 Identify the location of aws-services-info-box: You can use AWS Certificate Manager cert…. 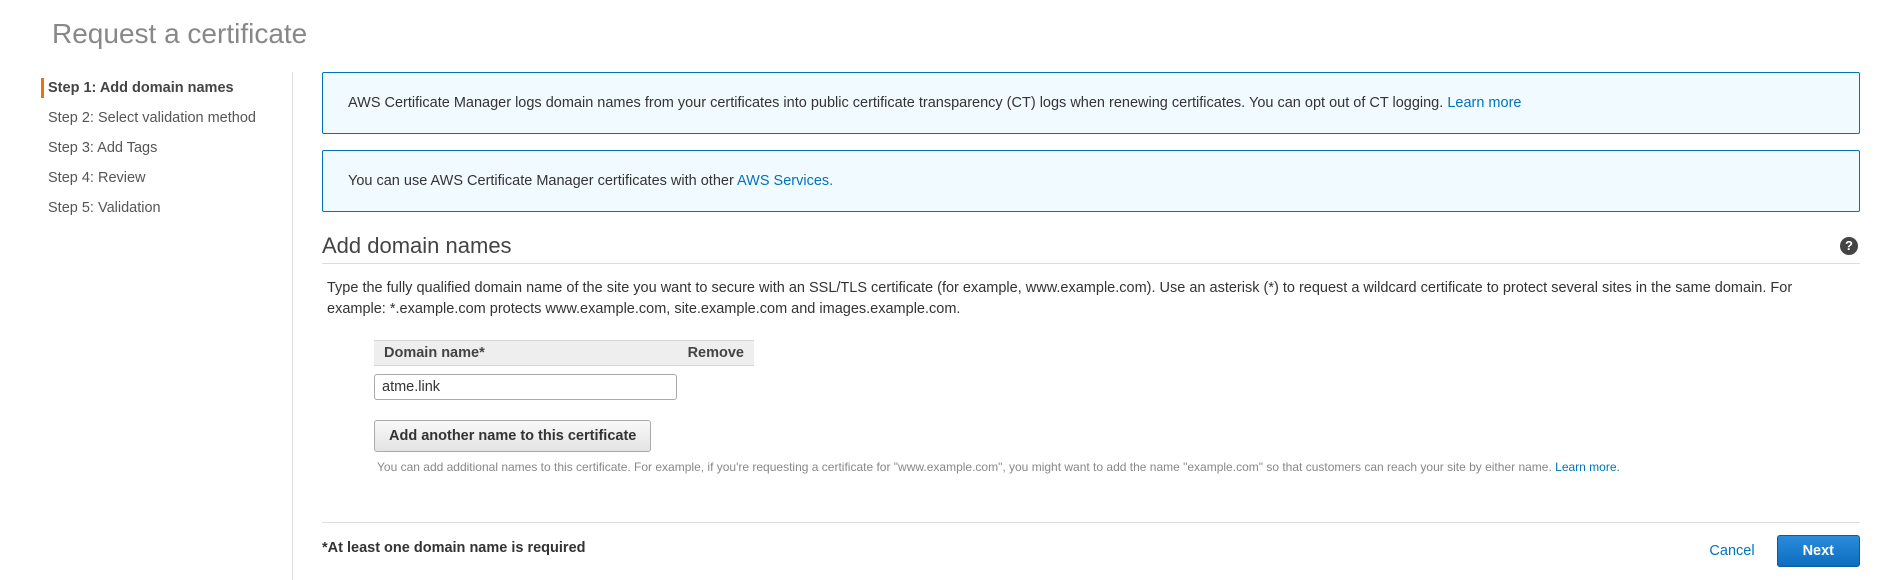
(1091, 181).